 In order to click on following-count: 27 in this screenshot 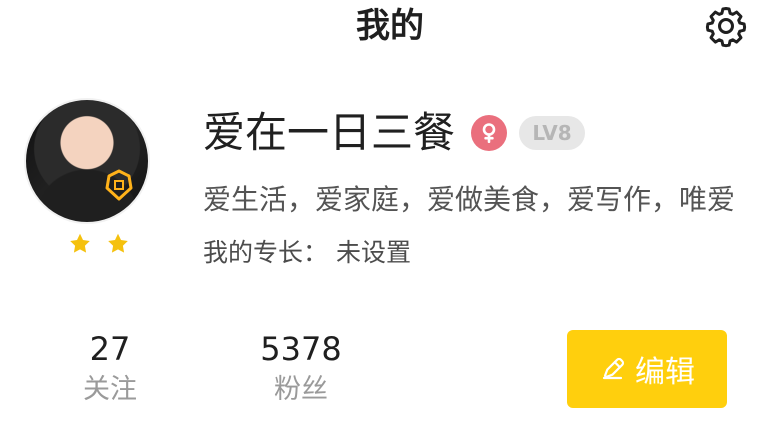, I will do `click(110, 349)`.